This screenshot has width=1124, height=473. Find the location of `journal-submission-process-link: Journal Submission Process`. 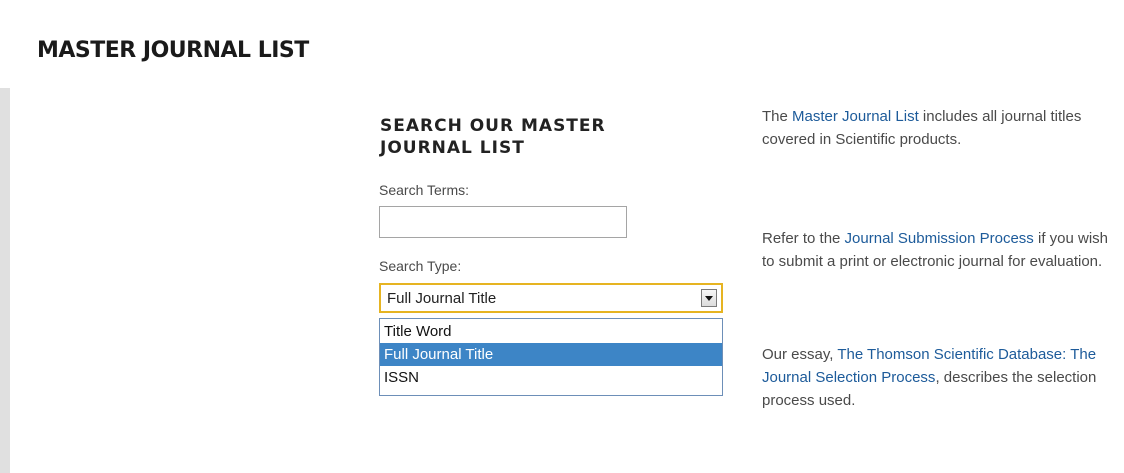

journal-submission-process-link: Journal Submission Process is located at coordinates (939, 238).